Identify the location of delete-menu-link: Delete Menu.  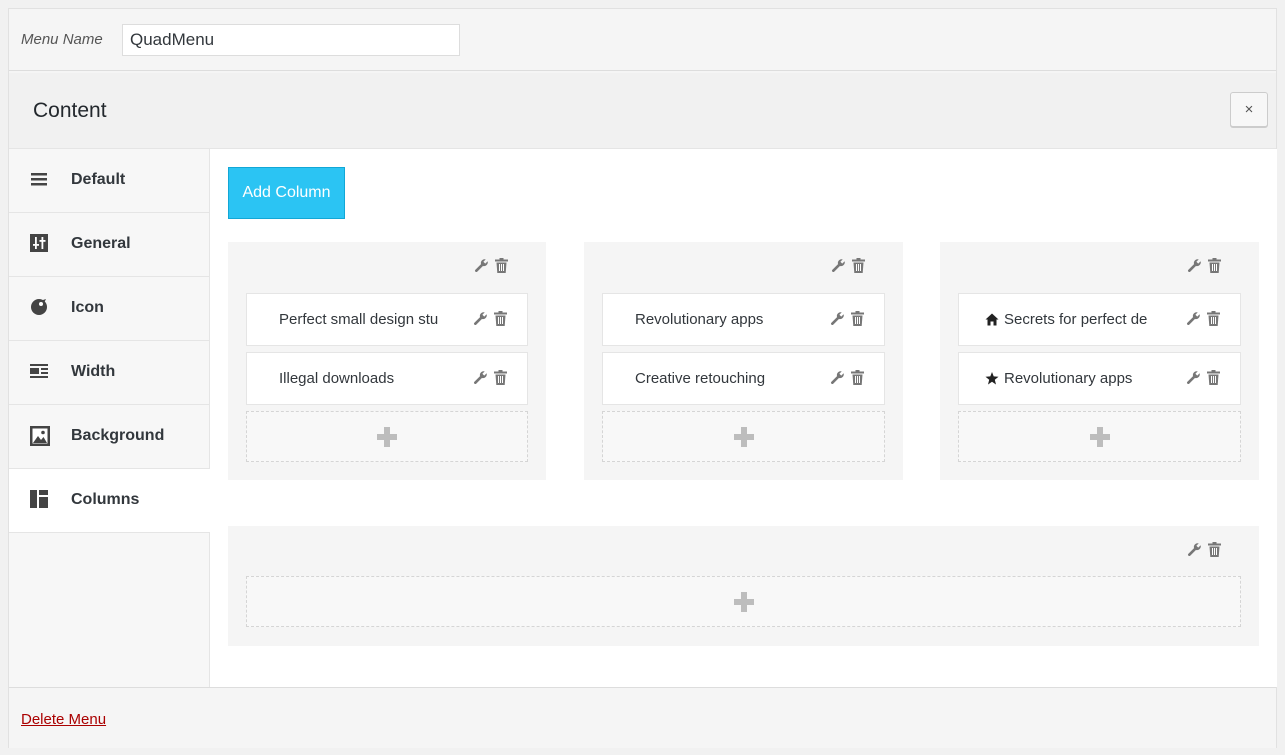
(63, 719).